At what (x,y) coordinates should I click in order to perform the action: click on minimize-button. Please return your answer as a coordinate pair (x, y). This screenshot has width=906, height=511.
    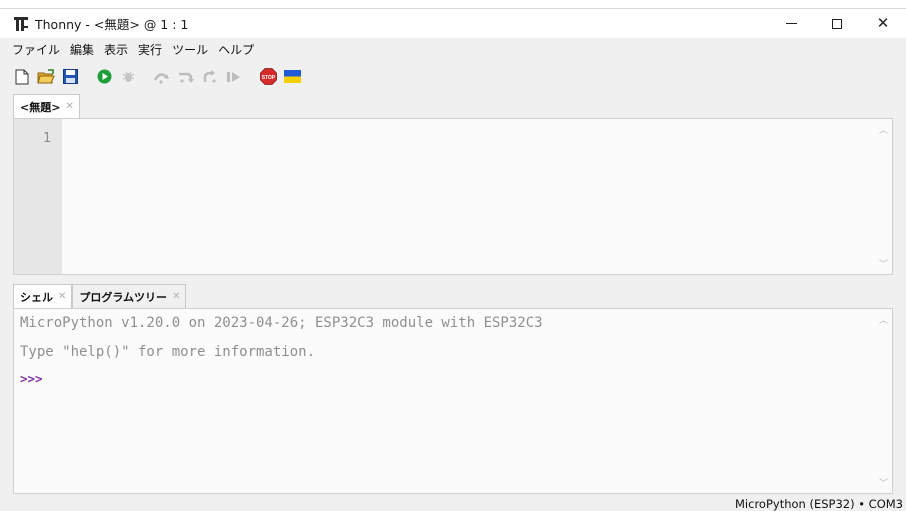
    Looking at the image, I should click on (791, 23).